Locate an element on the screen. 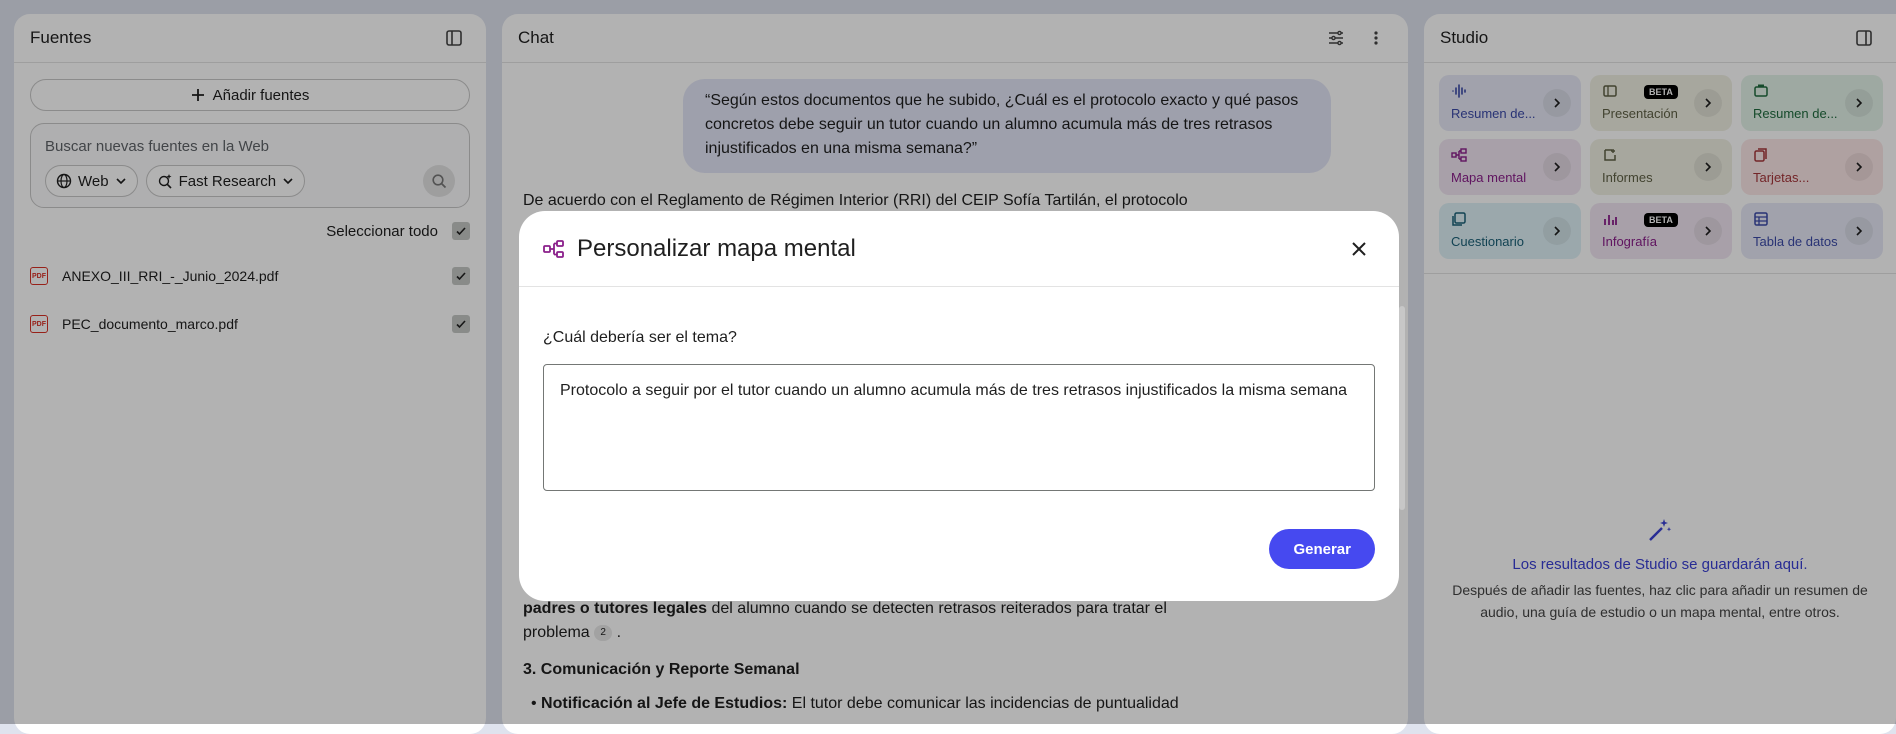 The width and height of the screenshot is (1896, 734). mind-map-icon is located at coordinates (554, 249).